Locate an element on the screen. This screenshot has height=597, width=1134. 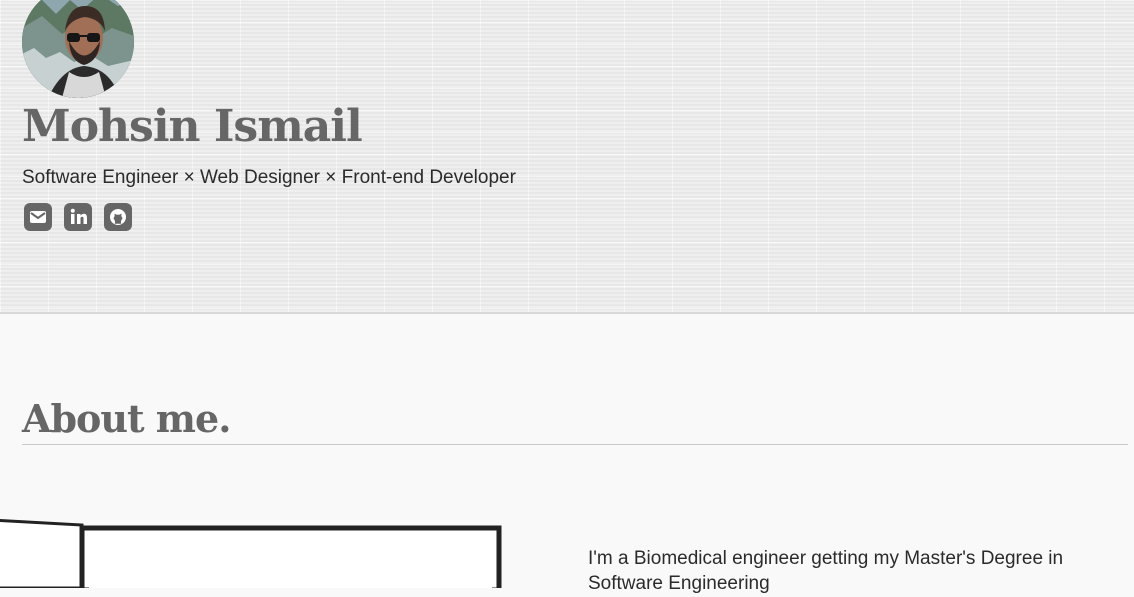
github-icon is located at coordinates (118, 217).